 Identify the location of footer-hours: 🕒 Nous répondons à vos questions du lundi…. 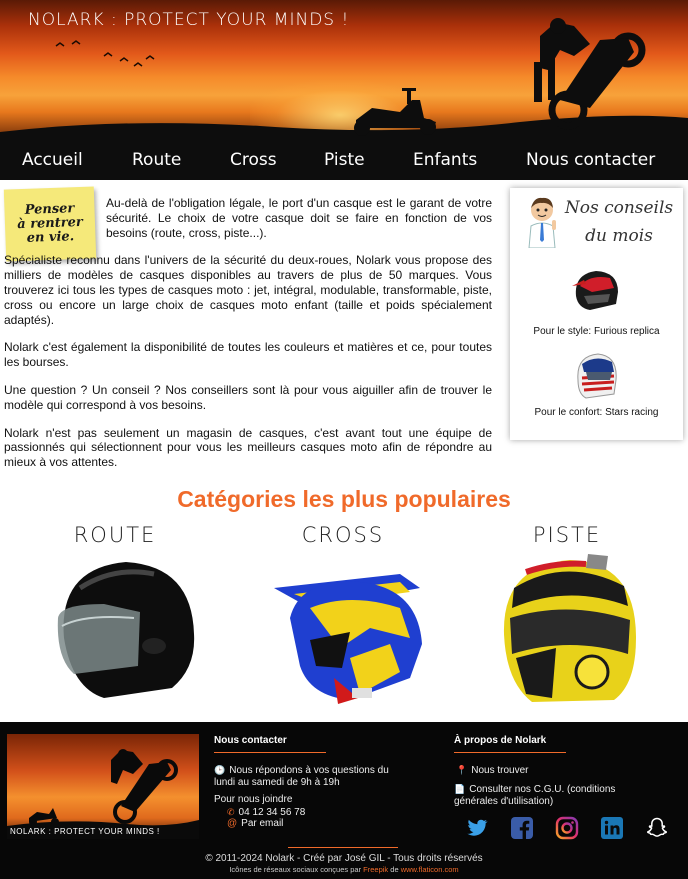
(304, 776).